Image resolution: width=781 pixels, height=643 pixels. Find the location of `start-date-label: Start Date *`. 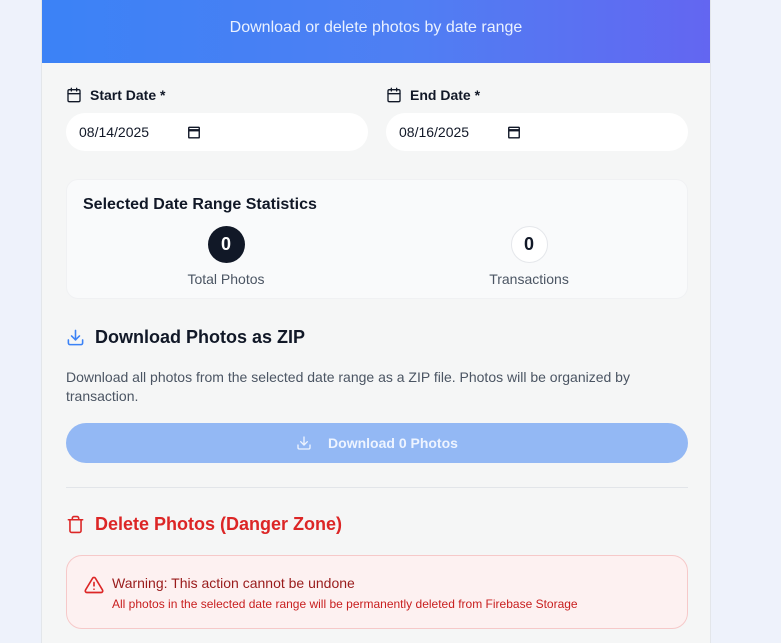

start-date-label: Start Date * is located at coordinates (217, 95).